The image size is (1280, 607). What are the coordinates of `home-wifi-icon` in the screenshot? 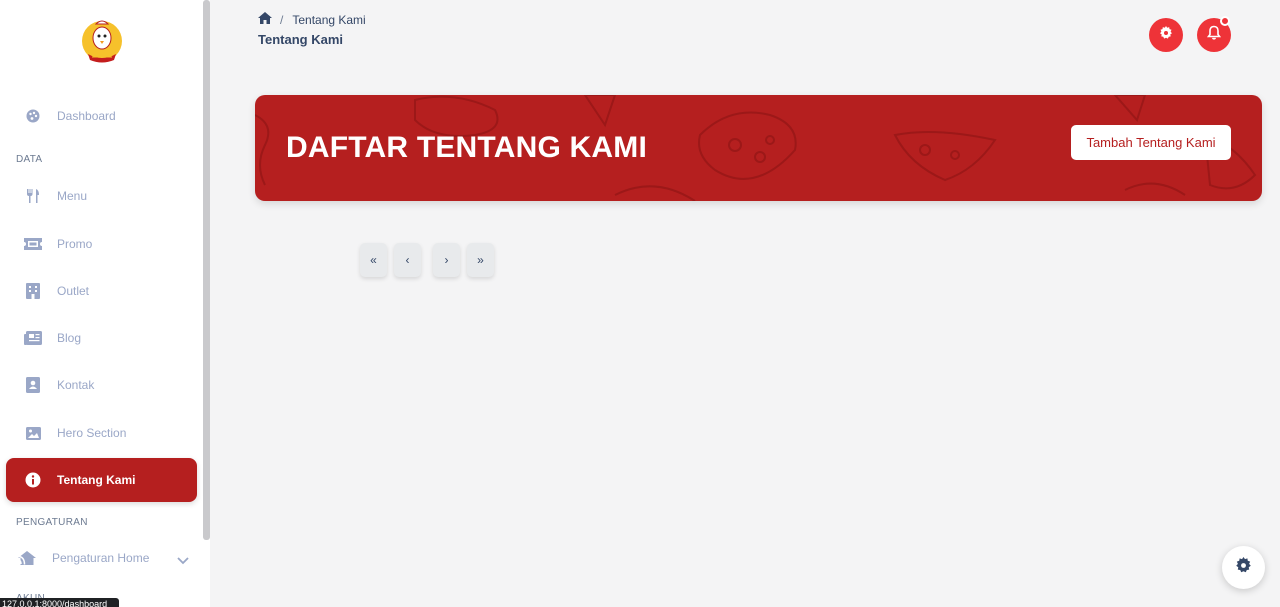 It's located at (27, 558).